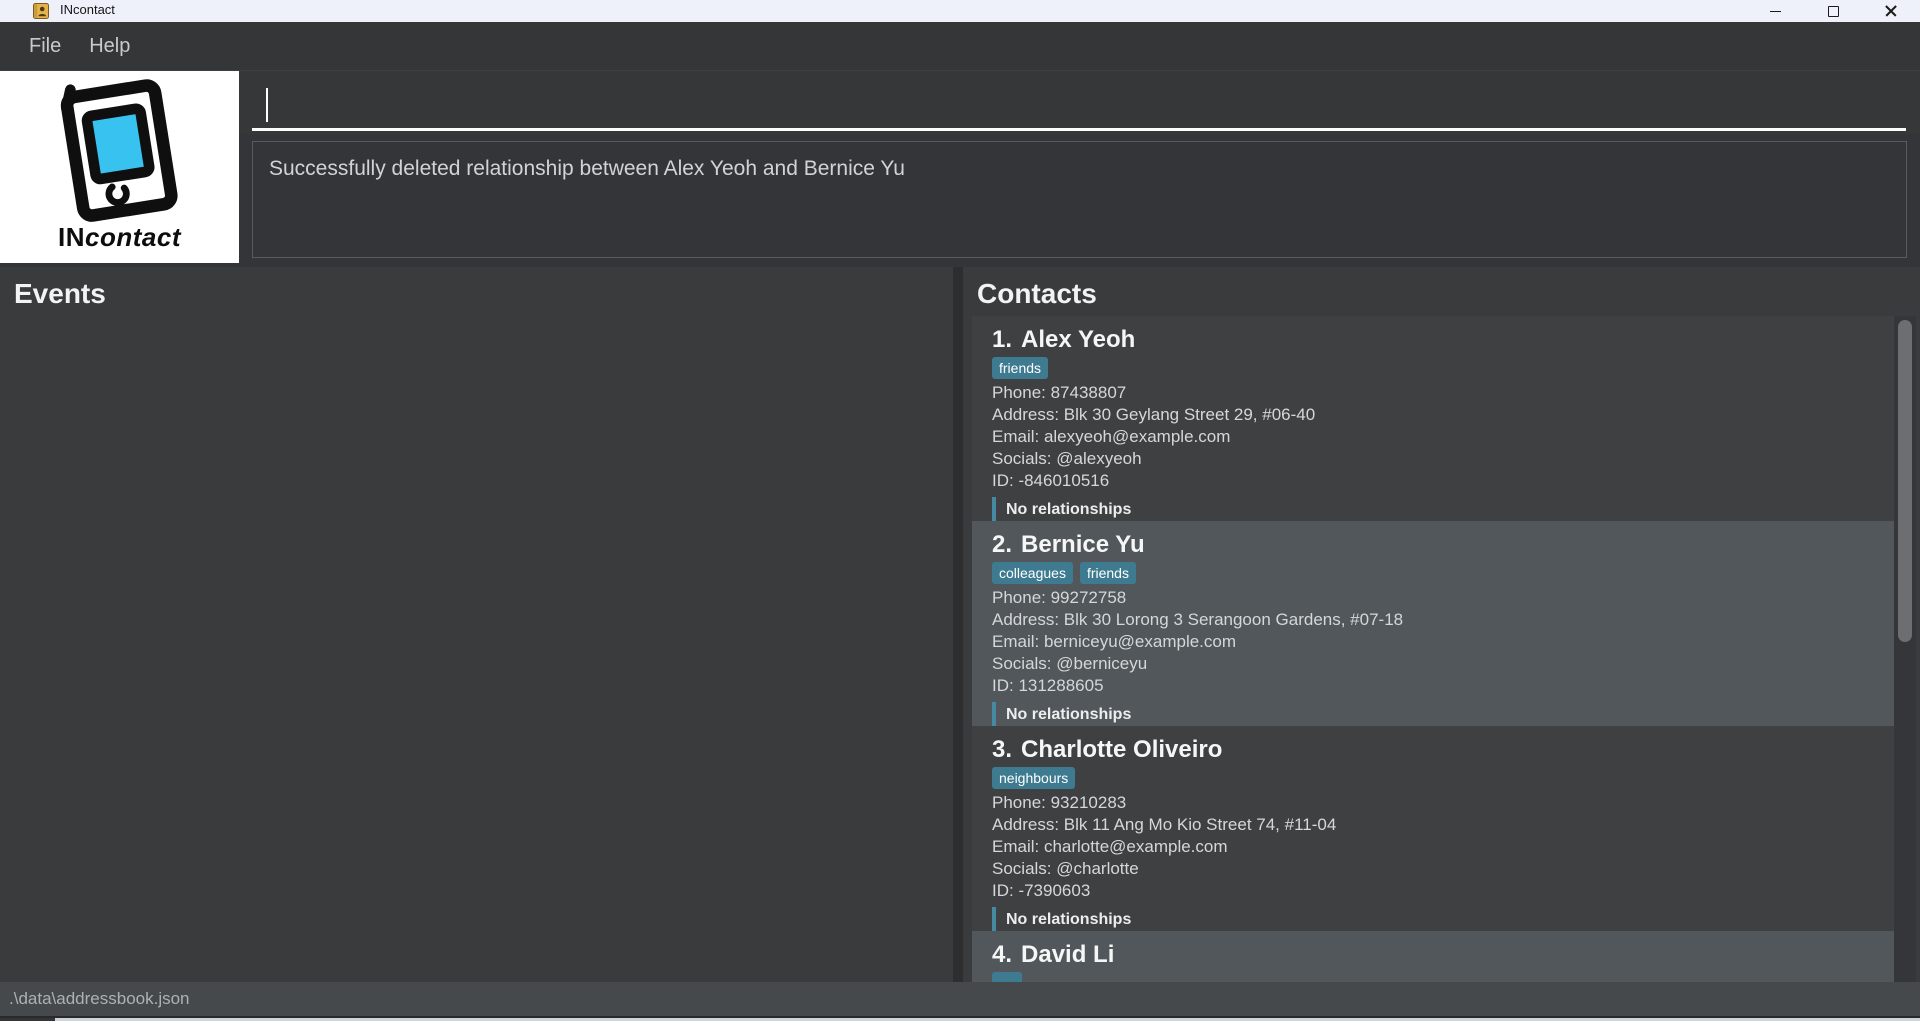 Image resolution: width=1920 pixels, height=1021 pixels. I want to click on contact-name-text: David Li, so click(1068, 954).